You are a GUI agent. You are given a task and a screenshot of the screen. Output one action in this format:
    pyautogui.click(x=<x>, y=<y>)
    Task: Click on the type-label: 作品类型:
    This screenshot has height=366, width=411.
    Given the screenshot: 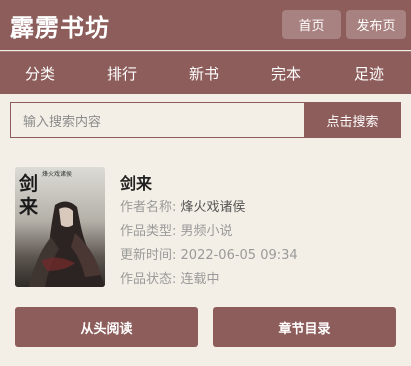 What is the action you would take?
    pyautogui.click(x=148, y=231)
    